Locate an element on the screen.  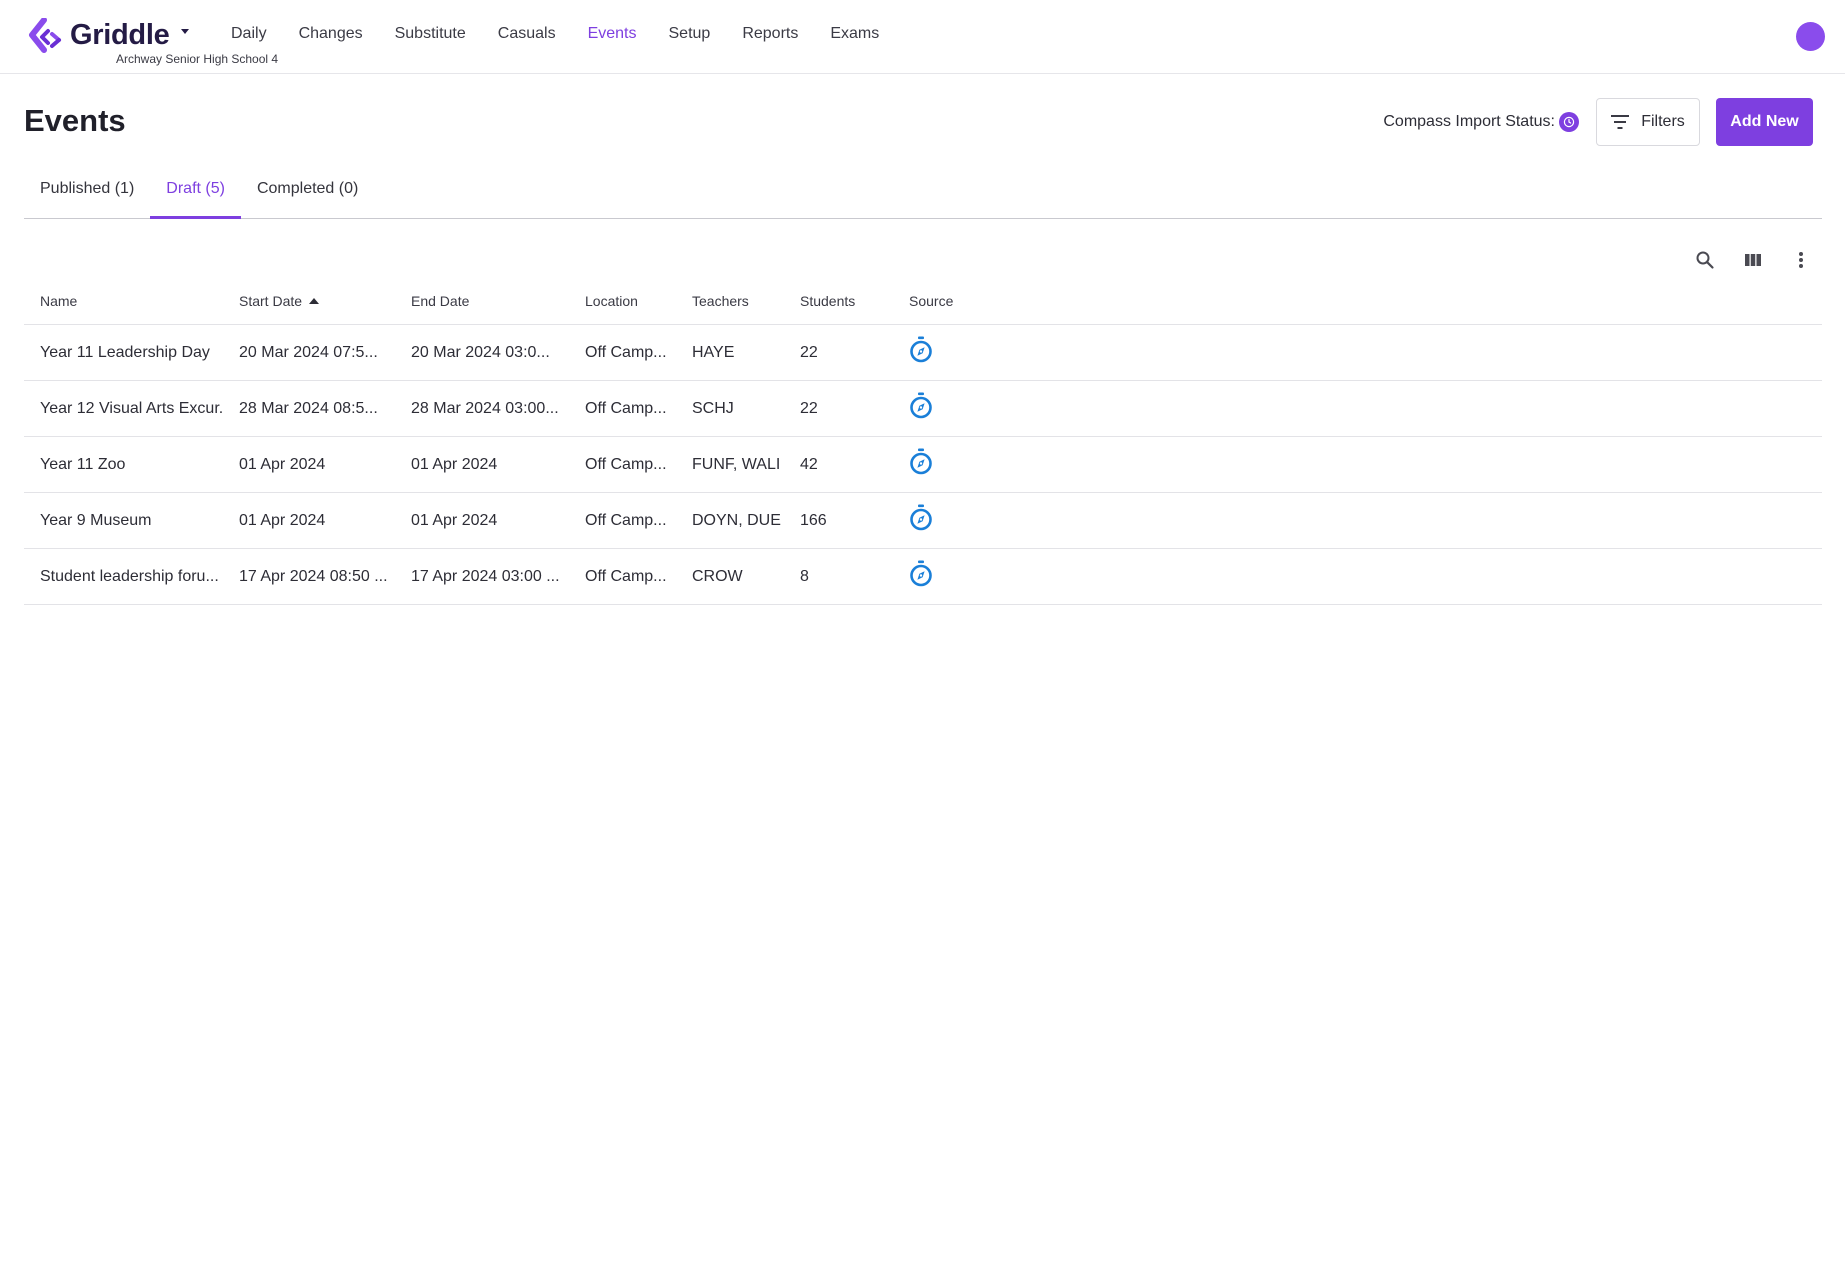
cell-students: 166 is located at coordinates (813, 520).